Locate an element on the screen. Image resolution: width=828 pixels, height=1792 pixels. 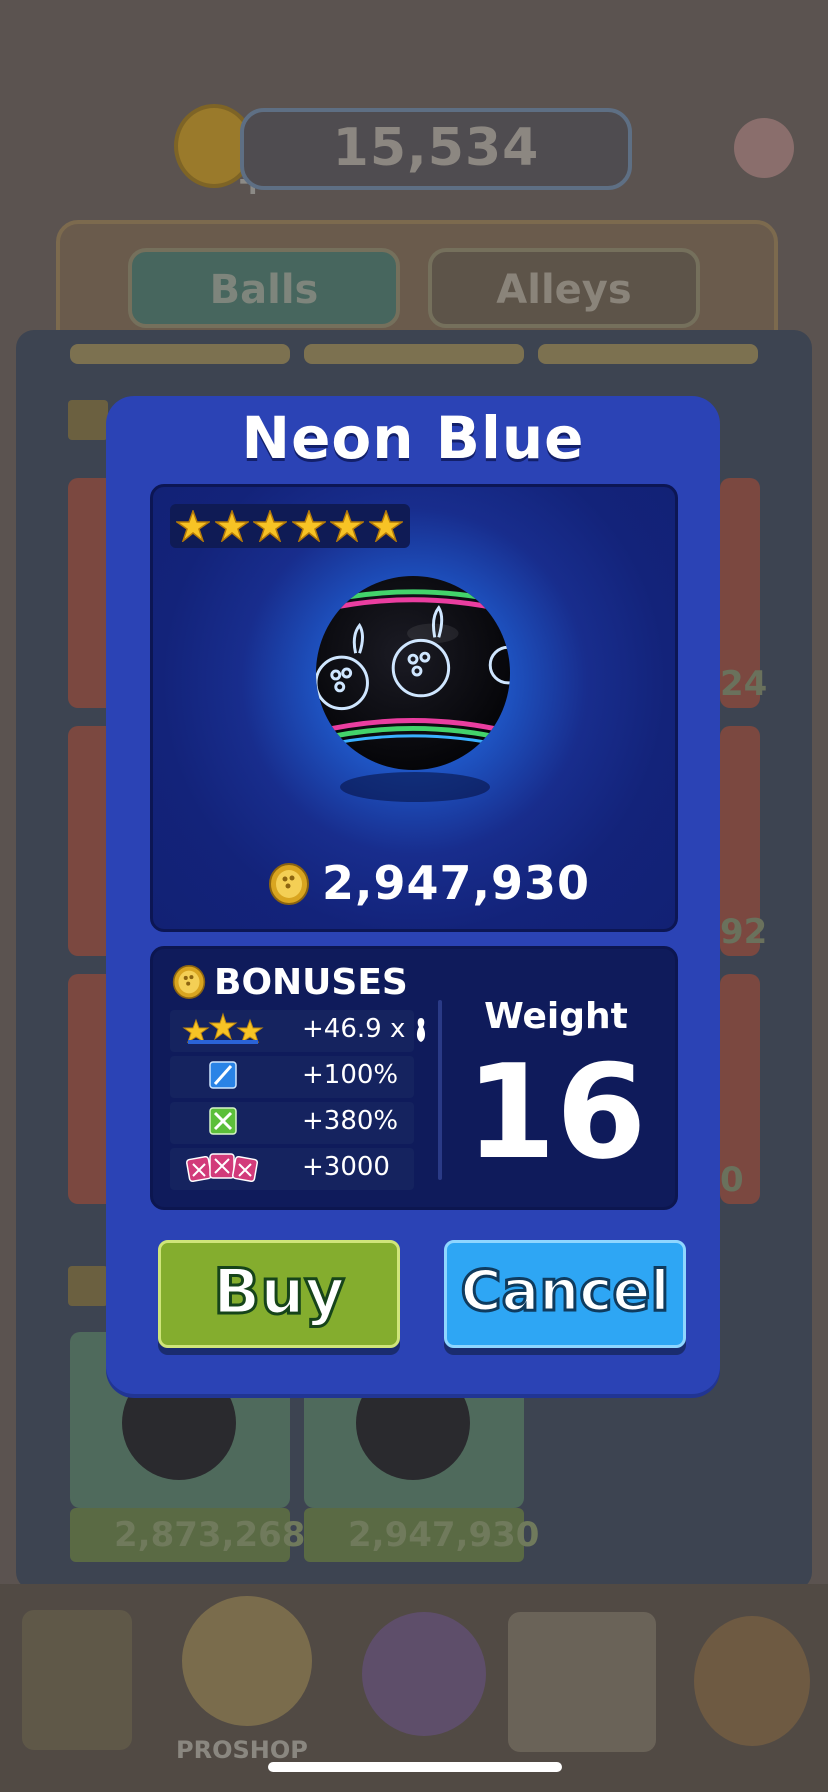
bonuses-title: BONUSES is located at coordinates (311, 982).